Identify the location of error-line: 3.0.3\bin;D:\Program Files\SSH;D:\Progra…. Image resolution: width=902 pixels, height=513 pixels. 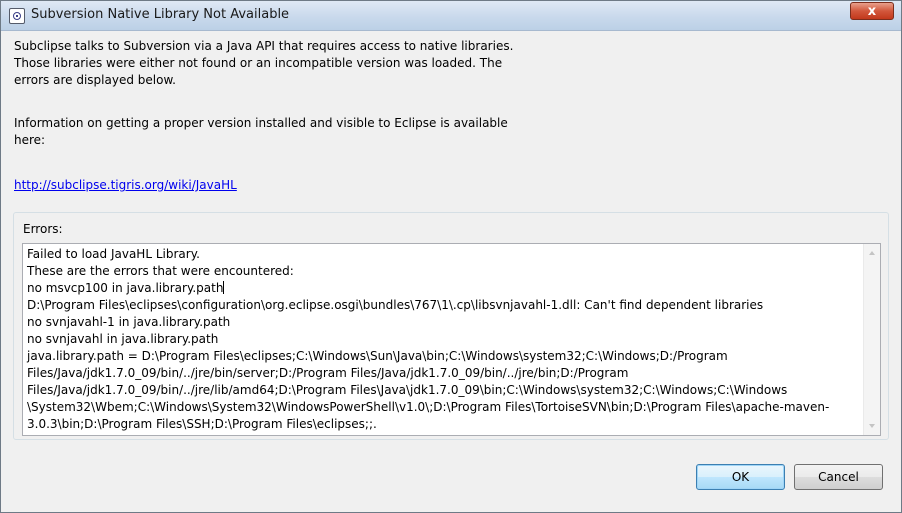
(202, 424).